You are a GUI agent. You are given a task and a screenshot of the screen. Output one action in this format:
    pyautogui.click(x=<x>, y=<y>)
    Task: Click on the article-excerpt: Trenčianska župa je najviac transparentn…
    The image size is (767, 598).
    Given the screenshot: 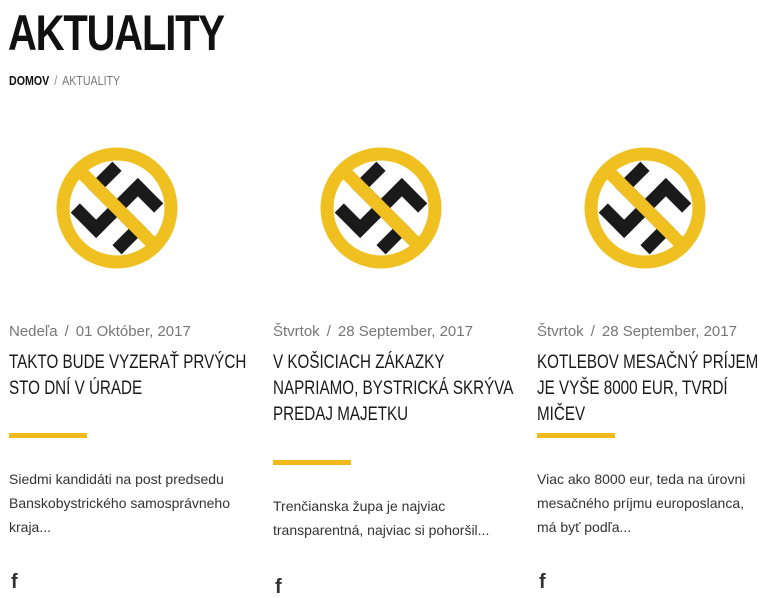 What is the action you would take?
    pyautogui.click(x=381, y=518)
    